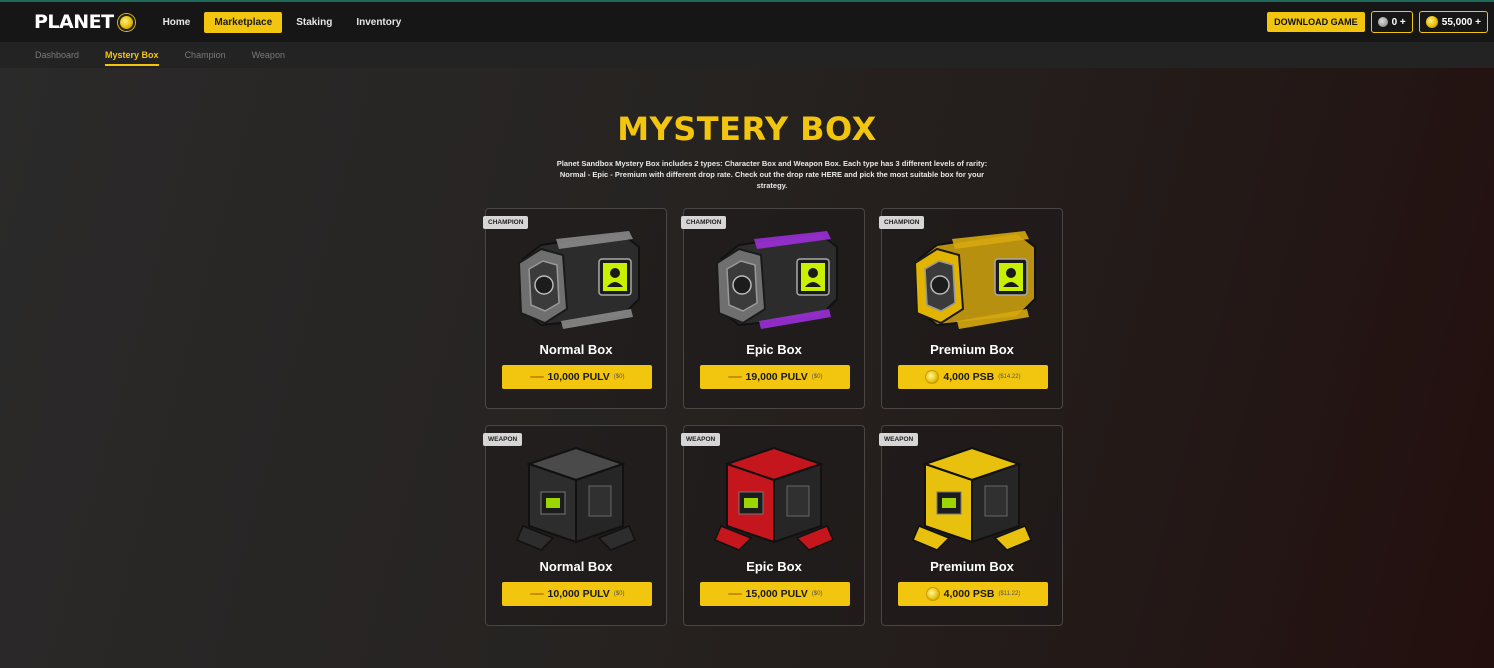 Image resolution: width=1494 pixels, height=668 pixels. What do you see at coordinates (1382, 22) in the screenshot?
I see `gas-token-icon` at bounding box center [1382, 22].